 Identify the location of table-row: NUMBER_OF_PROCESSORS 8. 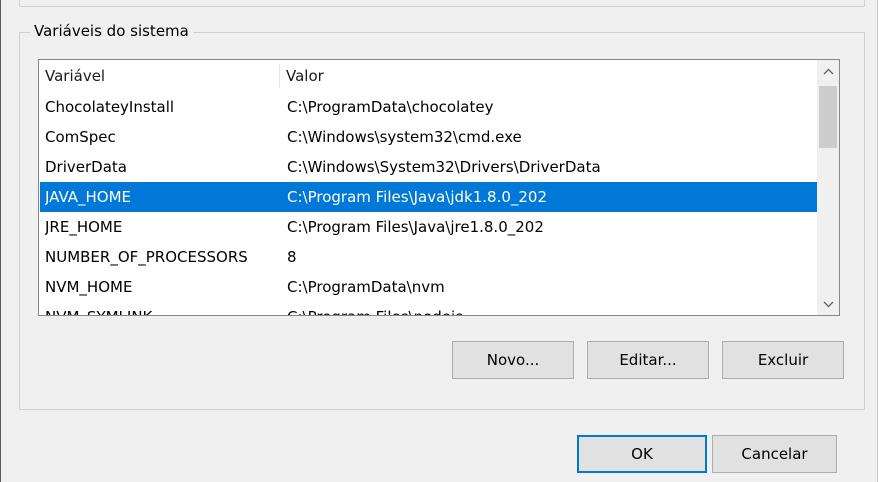
(428, 257).